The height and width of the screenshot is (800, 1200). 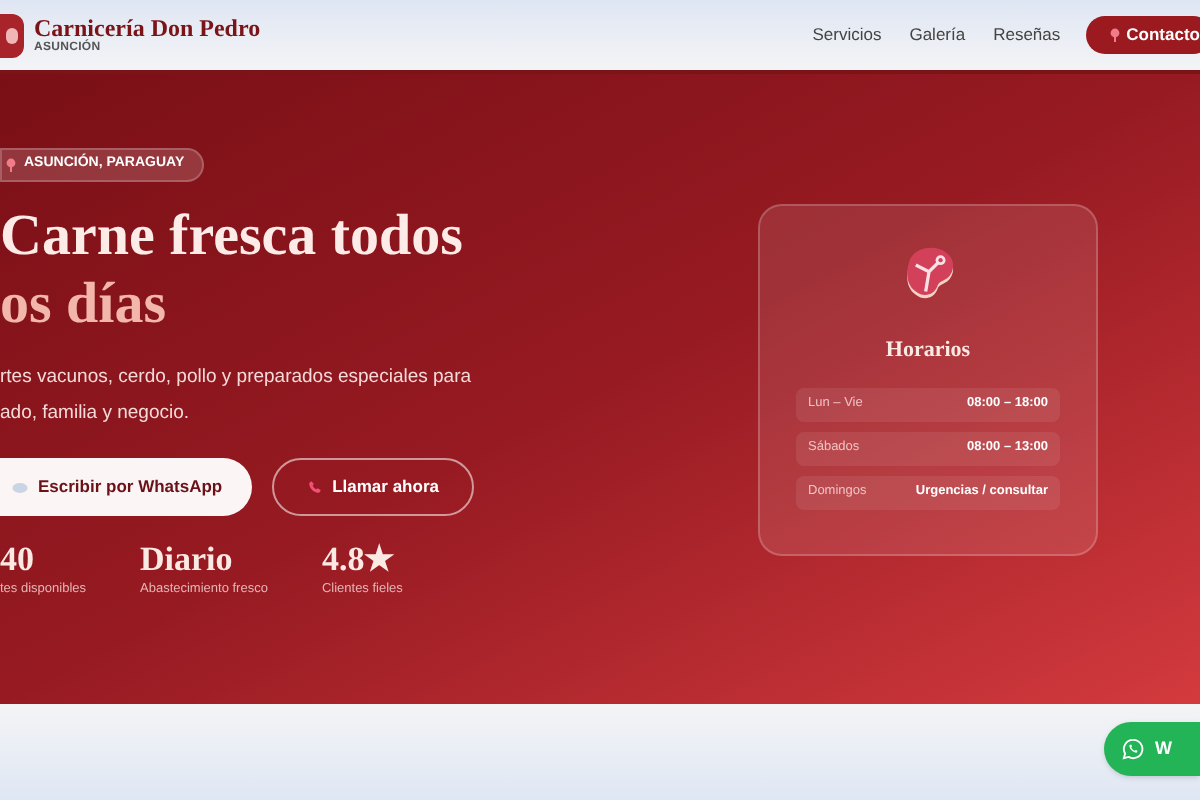 What do you see at coordinates (373, 487) in the screenshot?
I see `call-button: Llamar ahora` at bounding box center [373, 487].